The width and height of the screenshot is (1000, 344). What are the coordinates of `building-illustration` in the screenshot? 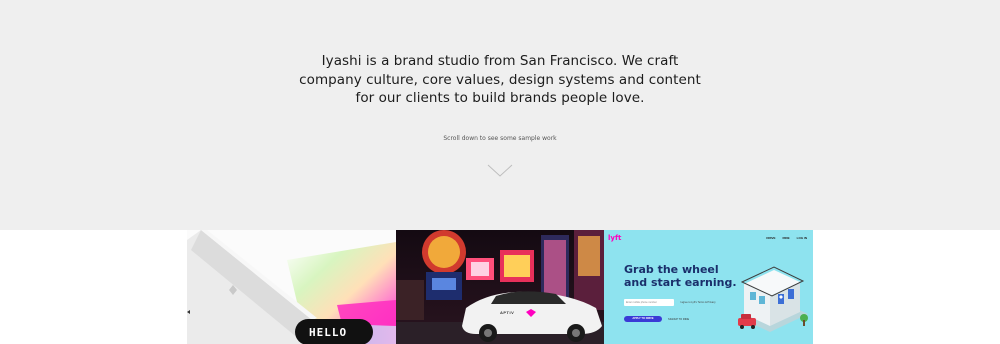 It's located at (773, 299).